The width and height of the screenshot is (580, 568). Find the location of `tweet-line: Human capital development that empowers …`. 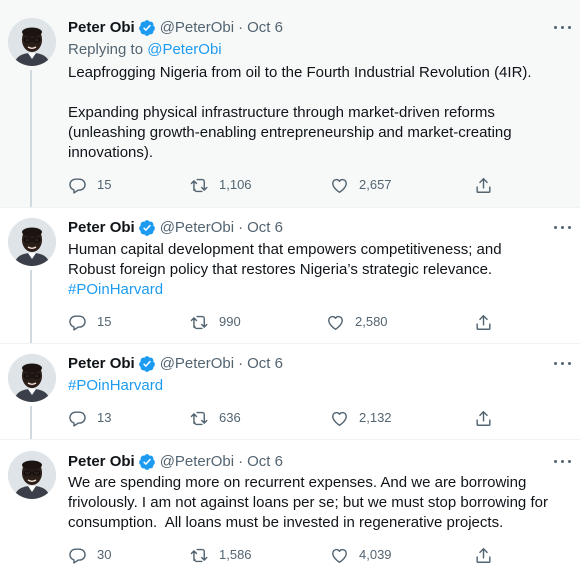

tweet-line: Human capital development that empowers … is located at coordinates (285, 249).